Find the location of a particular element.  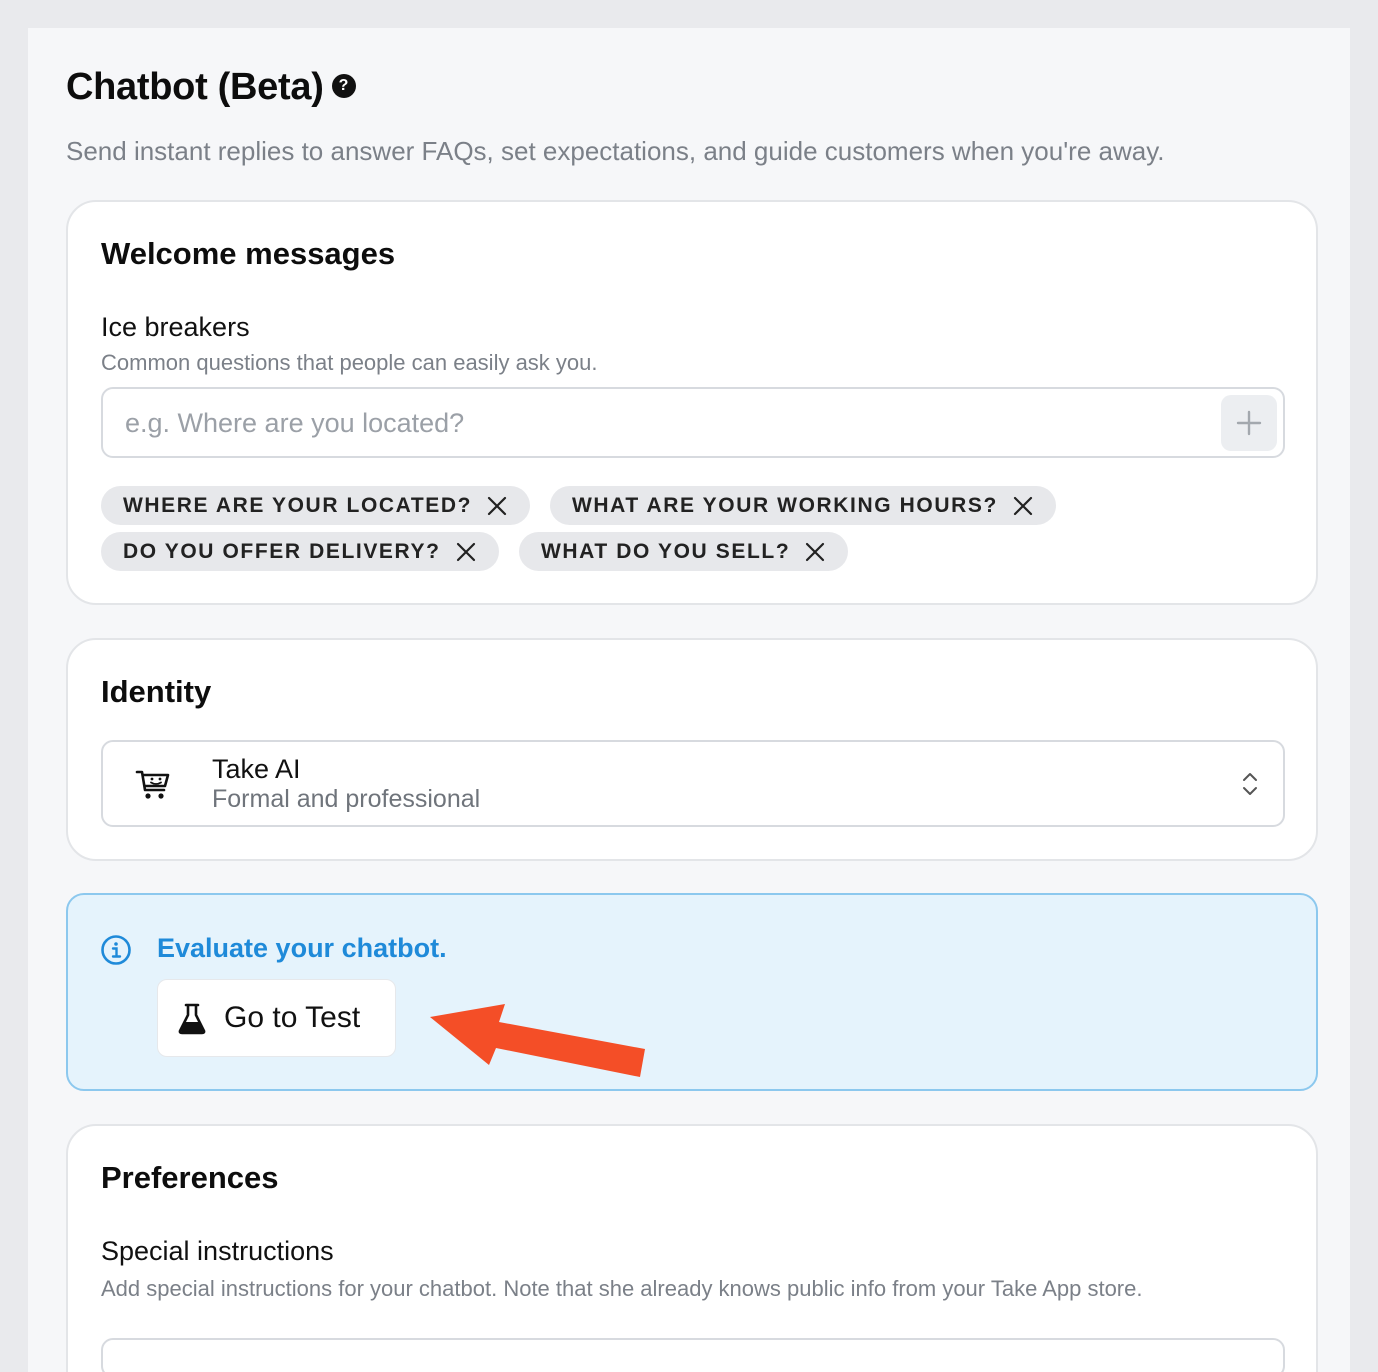

evaluate-callout: Evaluate your chatbot. Go to Test is located at coordinates (692, 992).